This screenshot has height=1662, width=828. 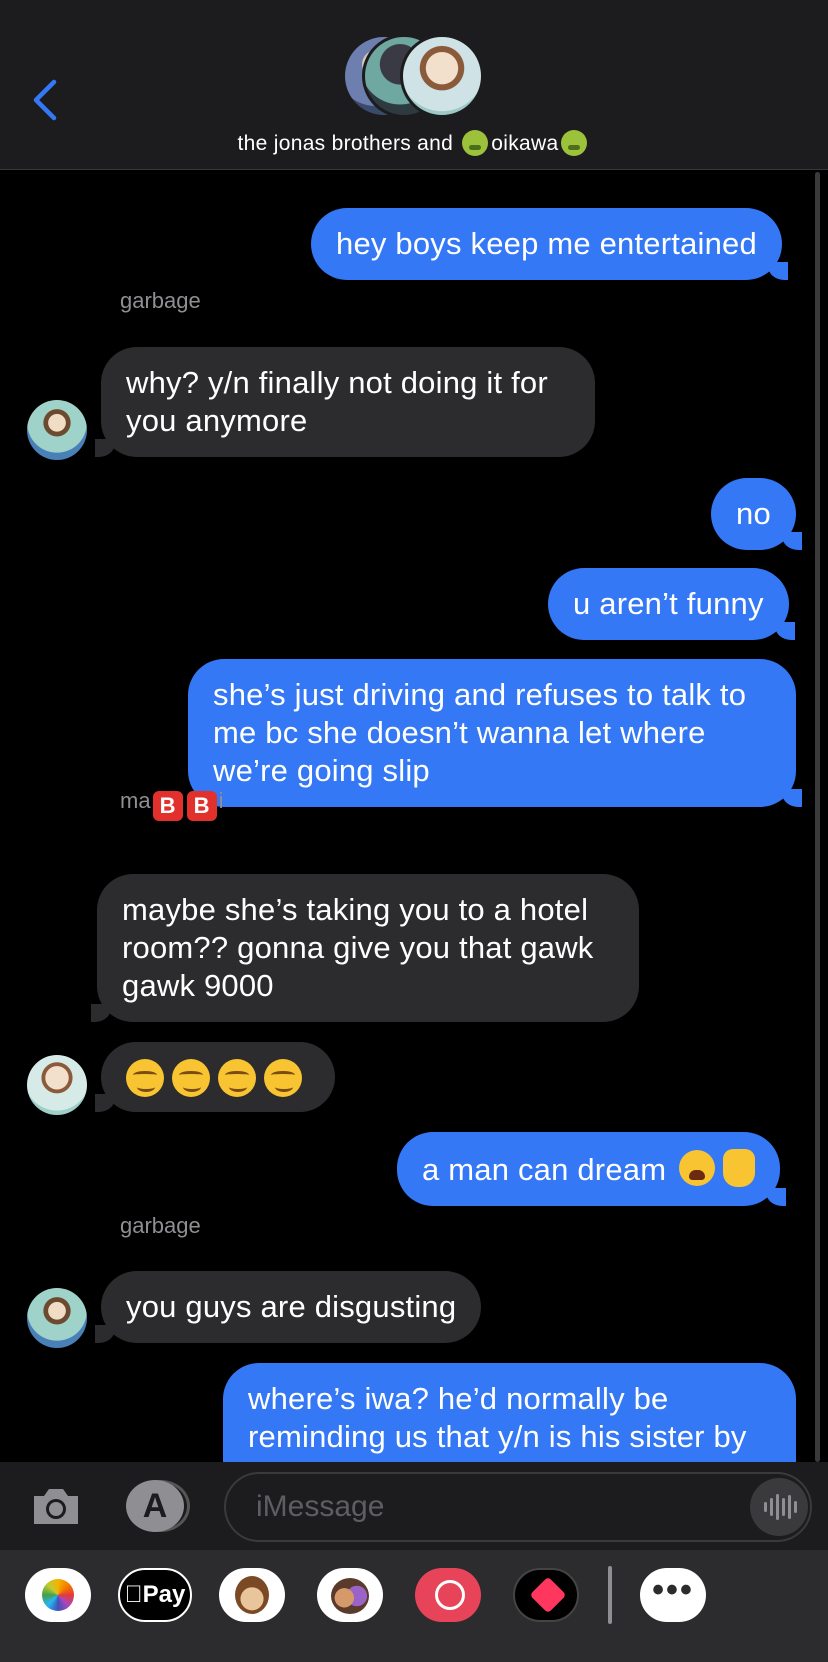 What do you see at coordinates (215, 1077) in the screenshot?
I see `received-emoji-message` at bounding box center [215, 1077].